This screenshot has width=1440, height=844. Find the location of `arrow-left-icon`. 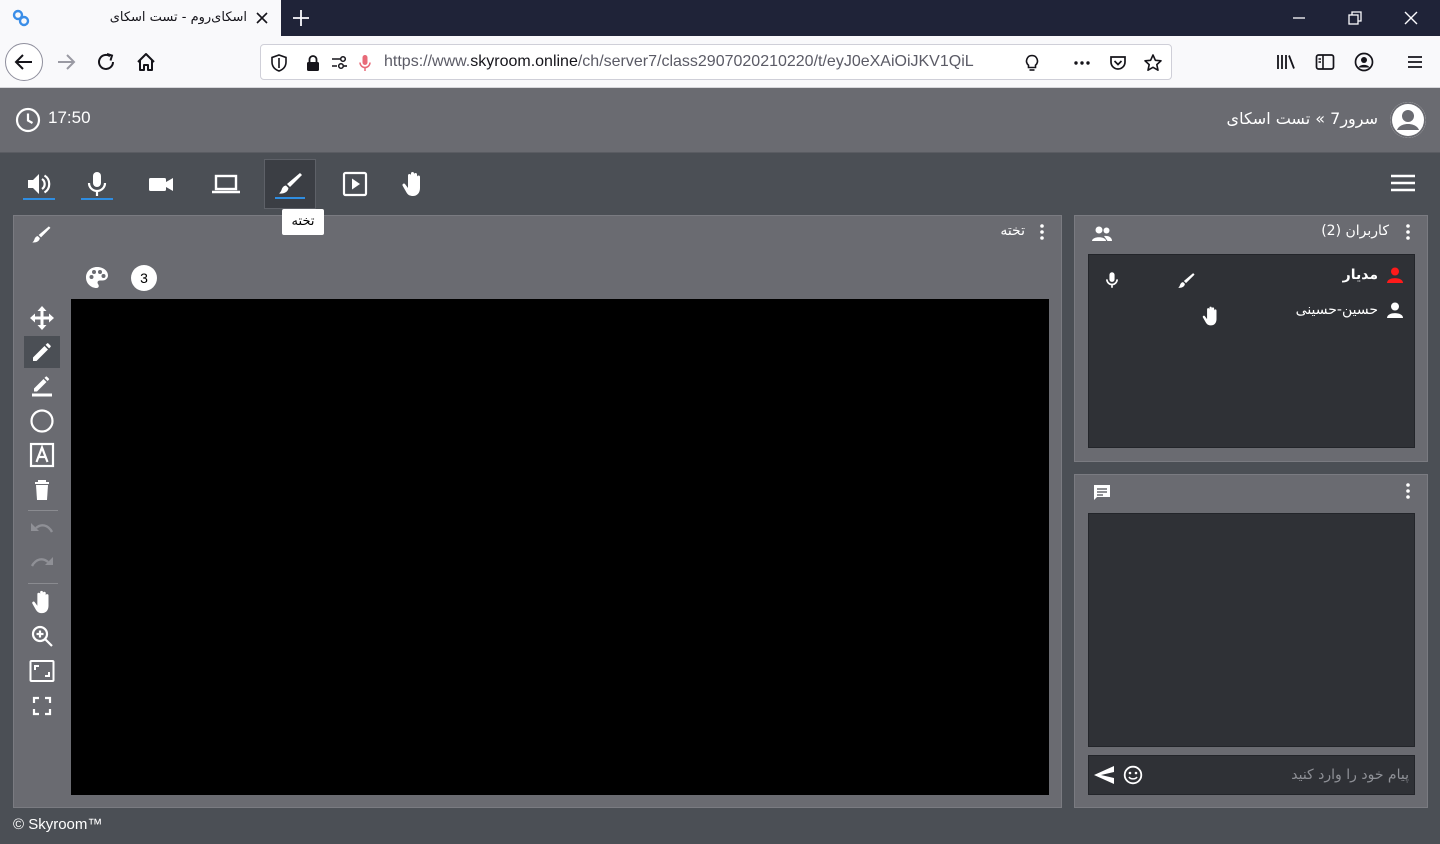

arrow-left-icon is located at coordinates (23, 62).